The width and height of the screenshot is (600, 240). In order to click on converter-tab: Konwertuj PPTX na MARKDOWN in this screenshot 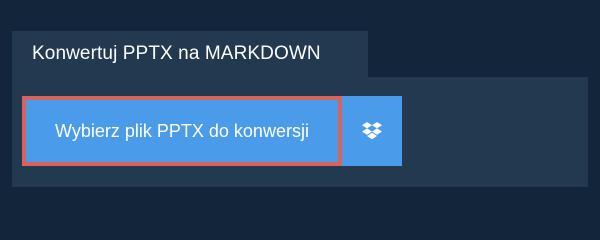, I will do `click(190, 54)`.